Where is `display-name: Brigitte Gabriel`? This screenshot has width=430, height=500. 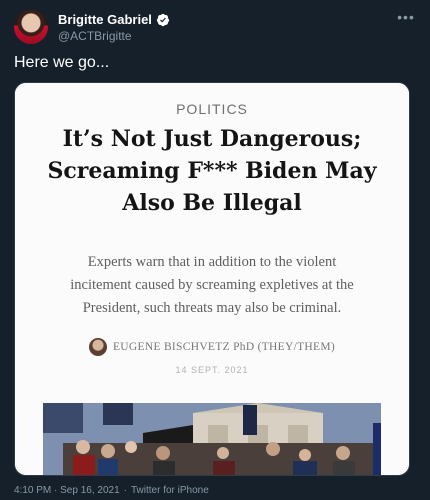
display-name: Brigitte Gabriel is located at coordinates (105, 19).